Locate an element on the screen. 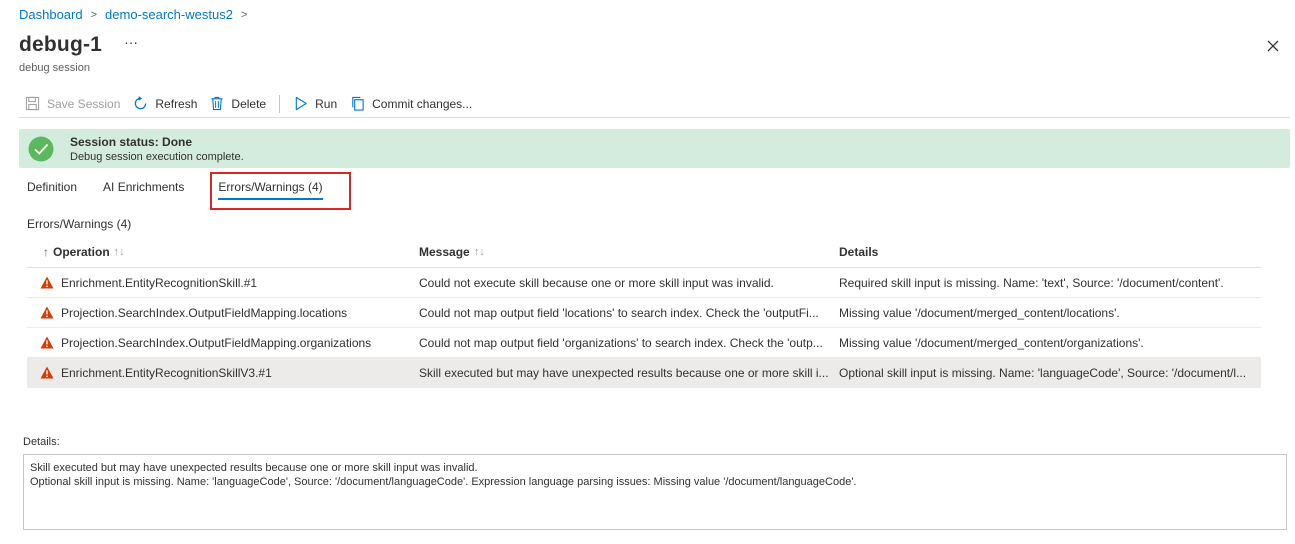 The image size is (1295, 544). column-header-details: Details is located at coordinates (1050, 252).